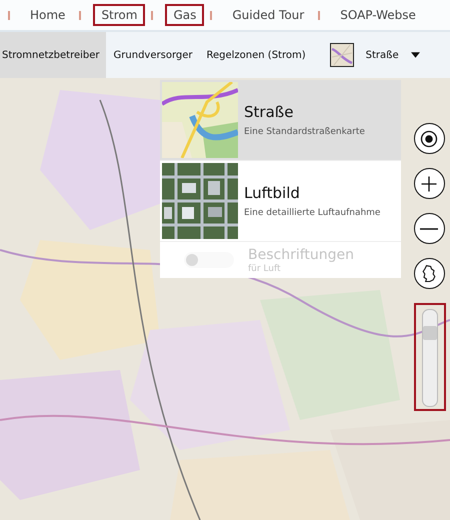  I want to click on option-description: Eine detaillierte Luftaufnahme, so click(312, 213).